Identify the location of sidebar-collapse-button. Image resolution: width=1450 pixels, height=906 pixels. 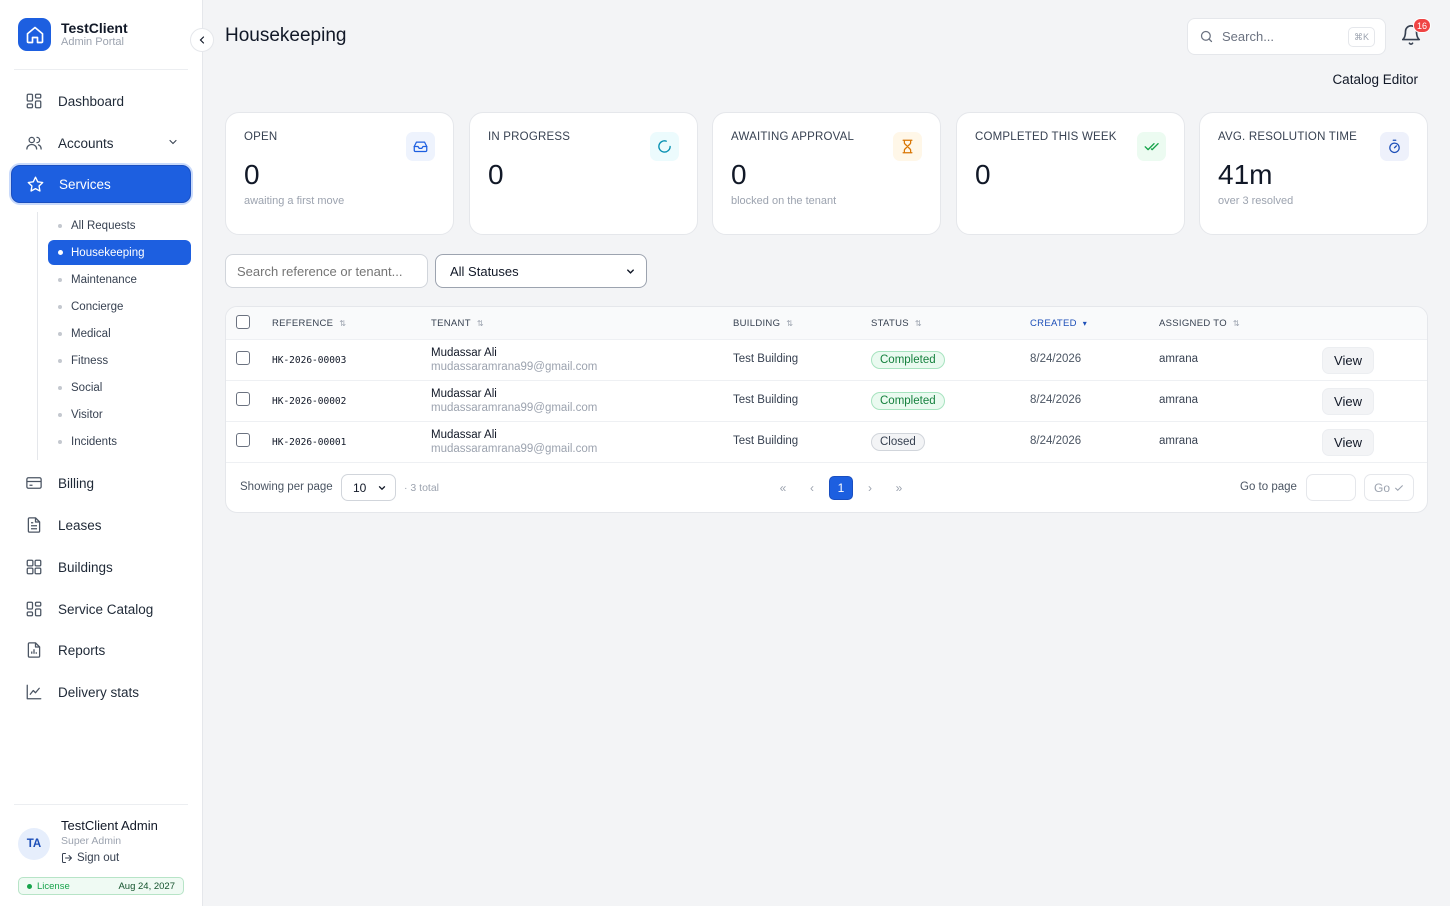
(202, 40).